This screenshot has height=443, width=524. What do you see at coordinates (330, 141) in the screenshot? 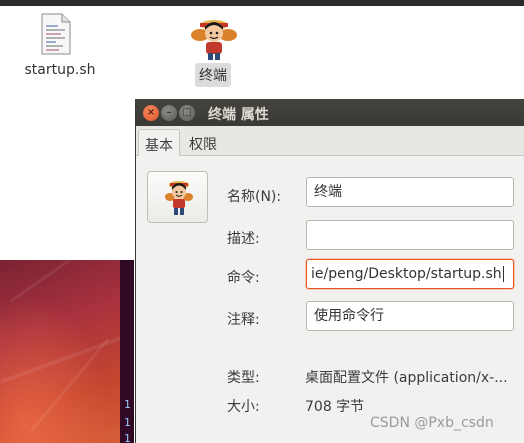
I see `tab-bar: 基本 权限` at bounding box center [330, 141].